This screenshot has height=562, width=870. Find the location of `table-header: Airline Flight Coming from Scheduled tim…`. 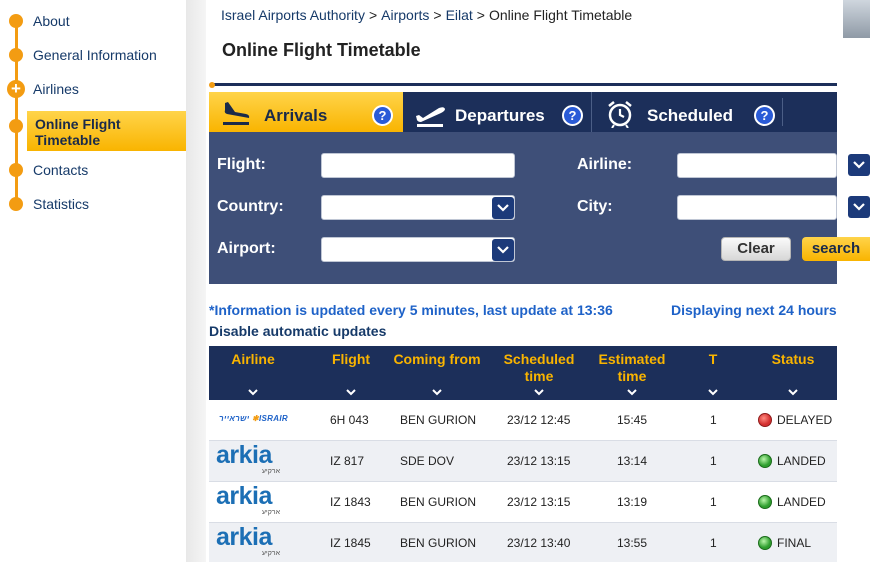

table-header: Airline Flight Coming from Scheduled tim… is located at coordinates (523, 373).